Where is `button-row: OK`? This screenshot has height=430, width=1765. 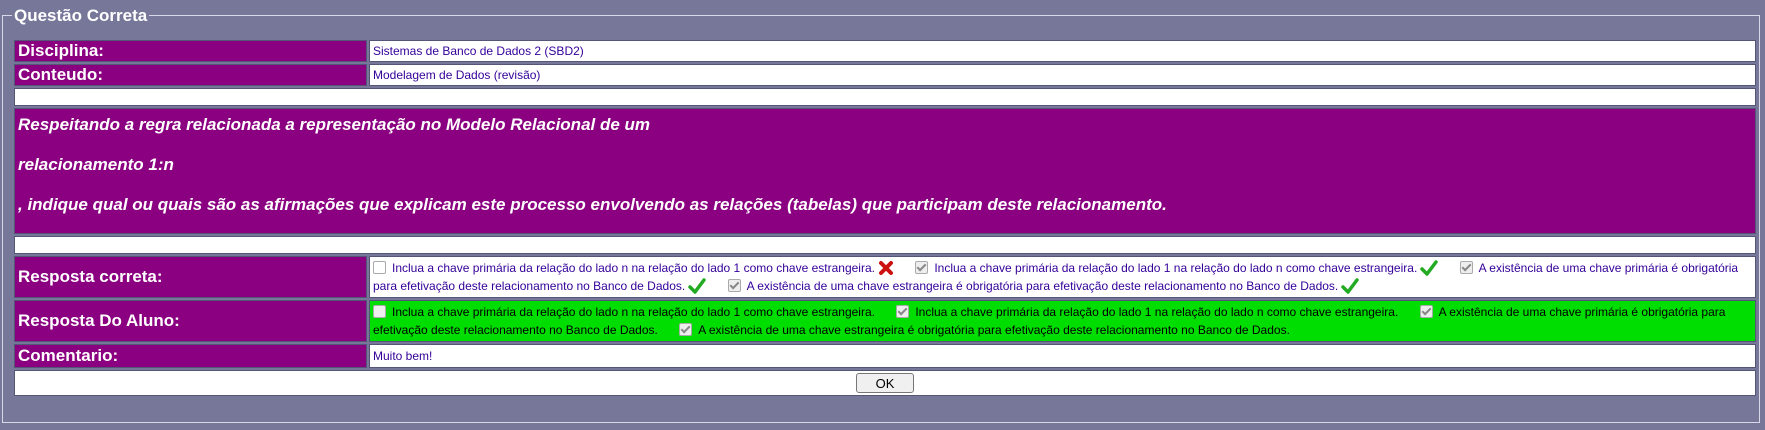
button-row: OK is located at coordinates (885, 383).